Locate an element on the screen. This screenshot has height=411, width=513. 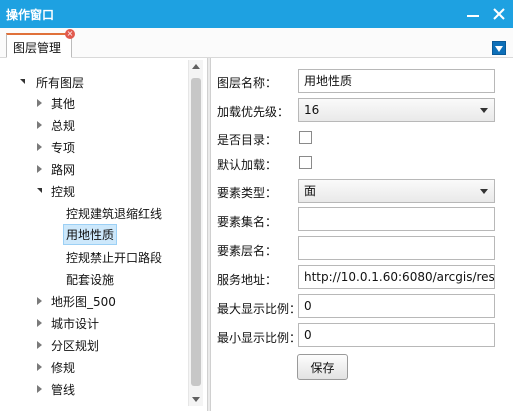
tree-node-label: 路网 is located at coordinates (63, 169).